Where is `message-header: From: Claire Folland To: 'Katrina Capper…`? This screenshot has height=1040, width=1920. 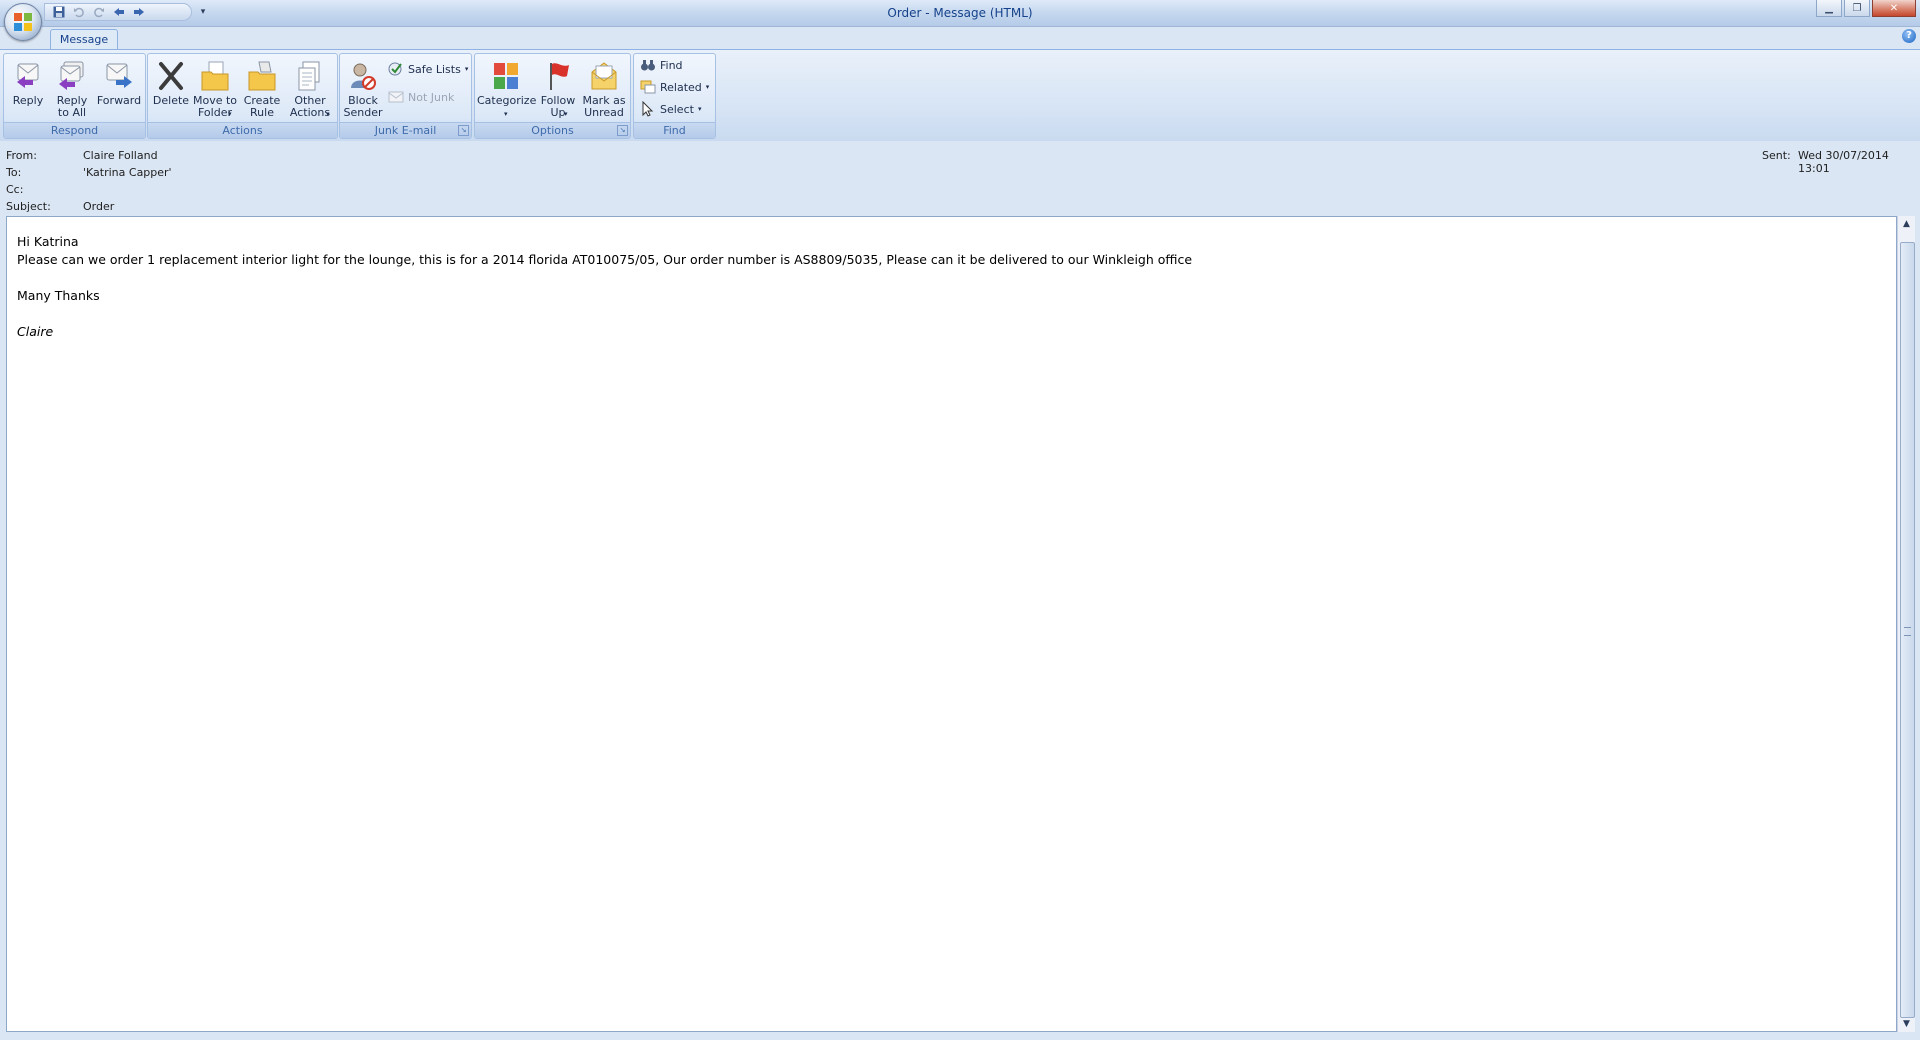
message-header: From: Claire Folland To: 'Katrina Capper… is located at coordinates (960, 178).